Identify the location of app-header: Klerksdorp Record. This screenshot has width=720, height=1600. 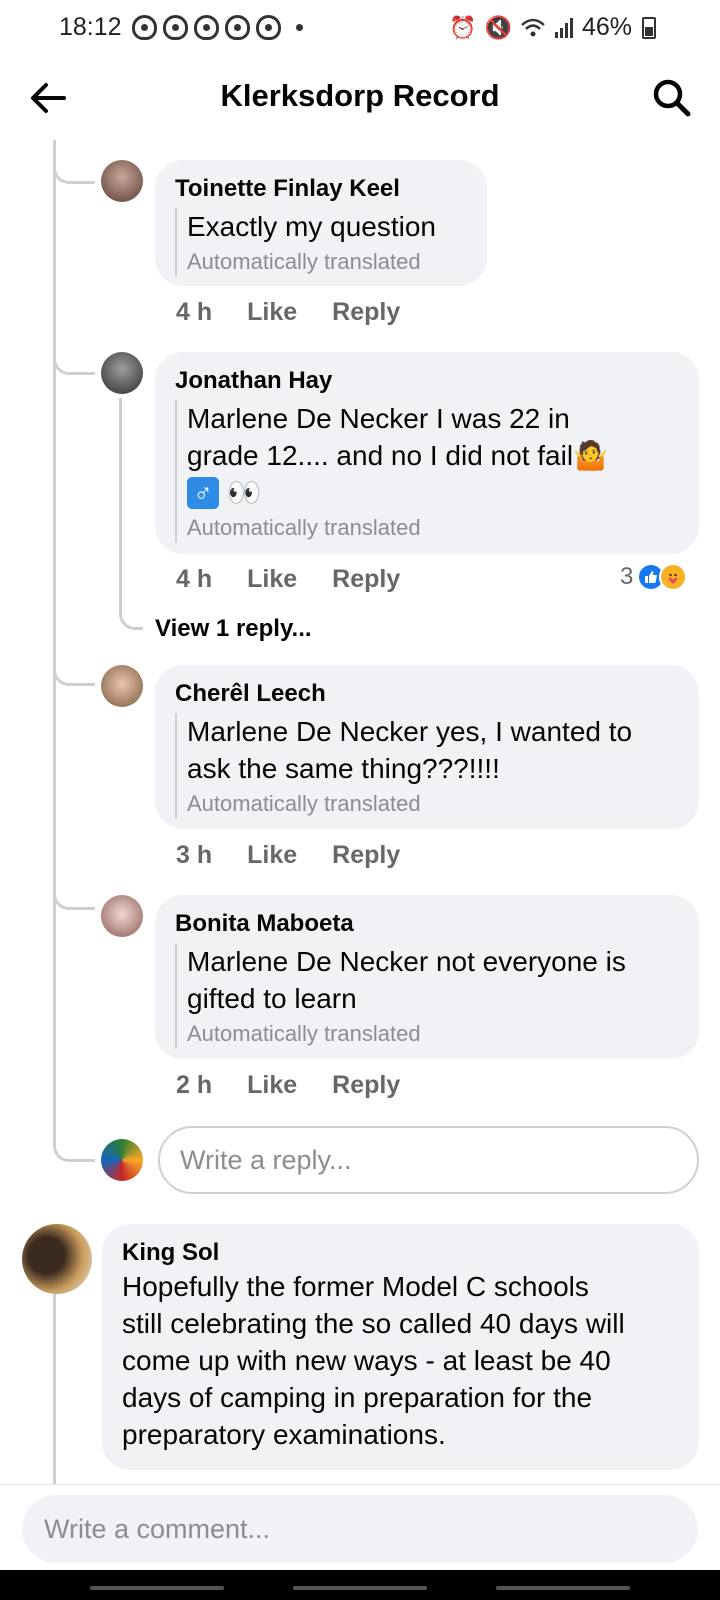
(360, 98).